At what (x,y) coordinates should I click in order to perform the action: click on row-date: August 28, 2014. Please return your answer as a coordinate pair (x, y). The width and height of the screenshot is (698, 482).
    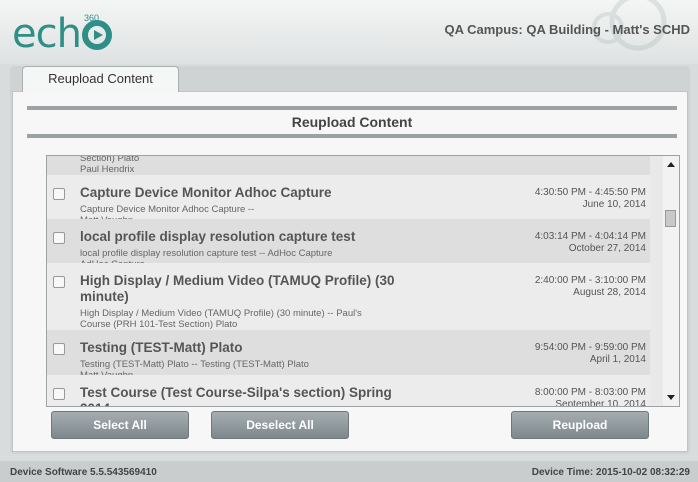
    Looking at the image, I should click on (609, 292).